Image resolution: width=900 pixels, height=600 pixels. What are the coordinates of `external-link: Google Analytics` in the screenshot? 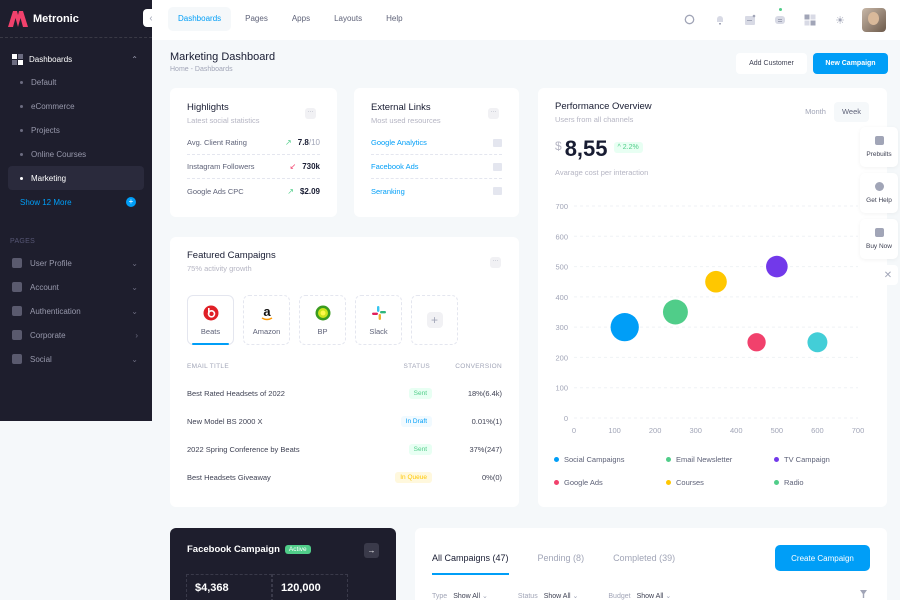 It's located at (399, 142).